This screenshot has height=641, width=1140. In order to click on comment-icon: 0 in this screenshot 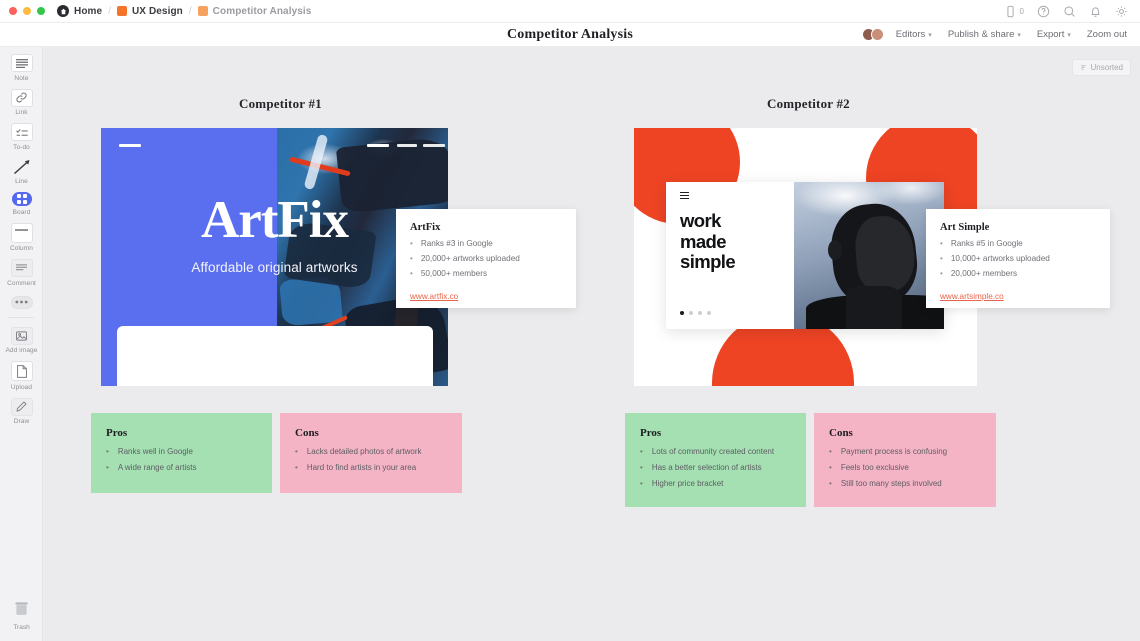, I will do `click(1014, 11)`.